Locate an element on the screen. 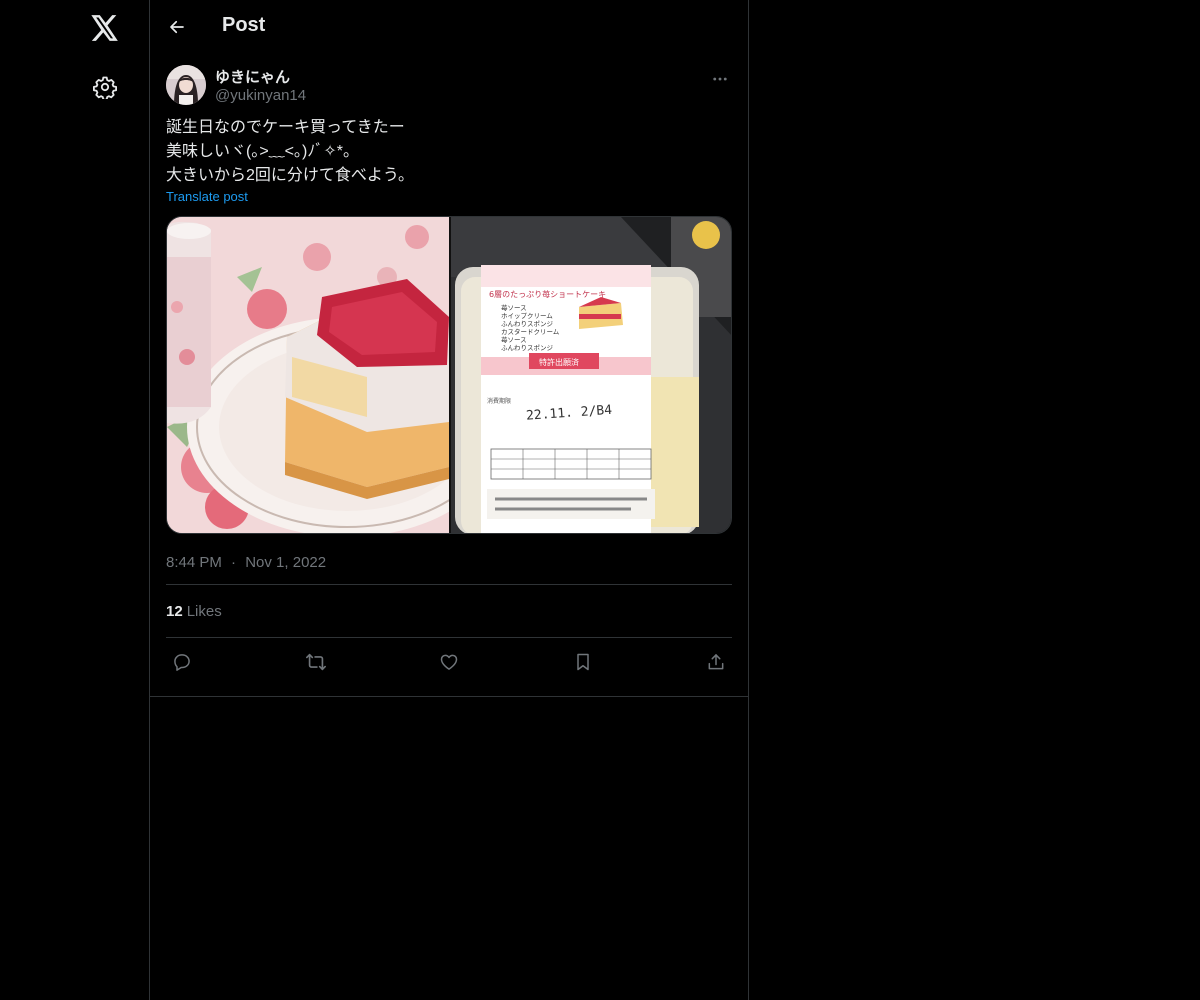  gear-icon is located at coordinates (105, 87).